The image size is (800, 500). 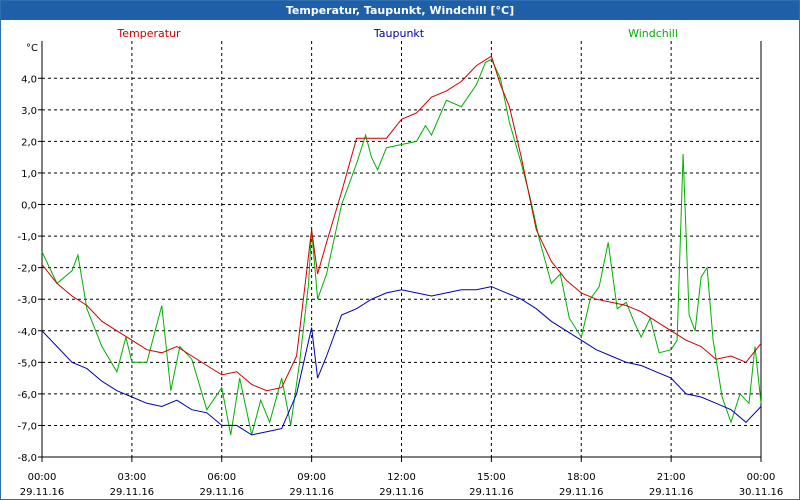 I want to click on x-tick-time: 06:00, so click(x=221, y=477).